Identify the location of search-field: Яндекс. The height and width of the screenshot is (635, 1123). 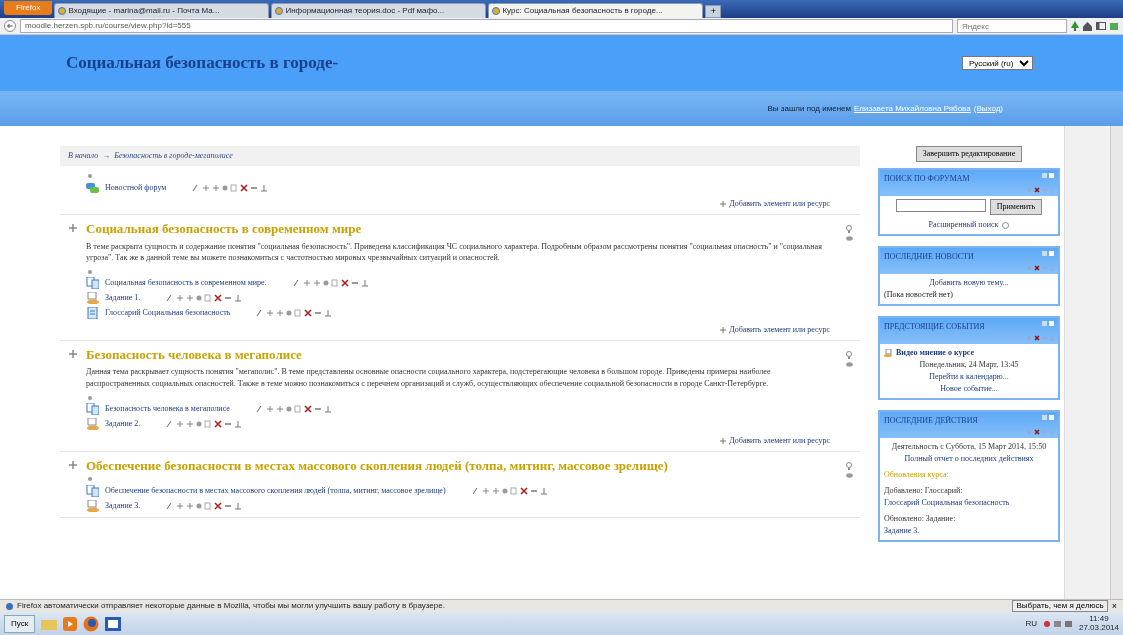
(1012, 26).